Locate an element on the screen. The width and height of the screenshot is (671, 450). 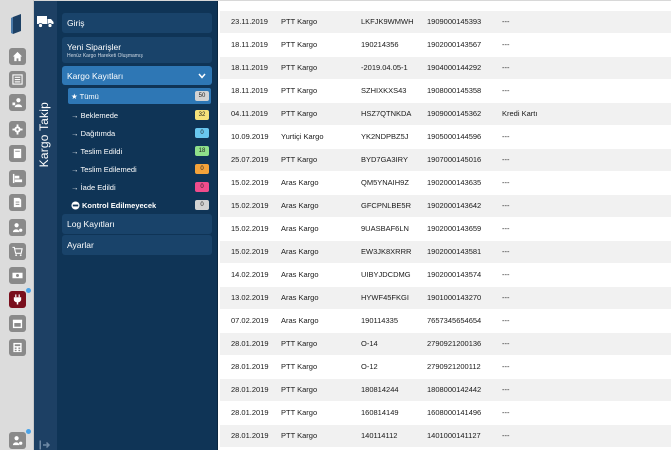
calendar-button is located at coordinates (17, 323).